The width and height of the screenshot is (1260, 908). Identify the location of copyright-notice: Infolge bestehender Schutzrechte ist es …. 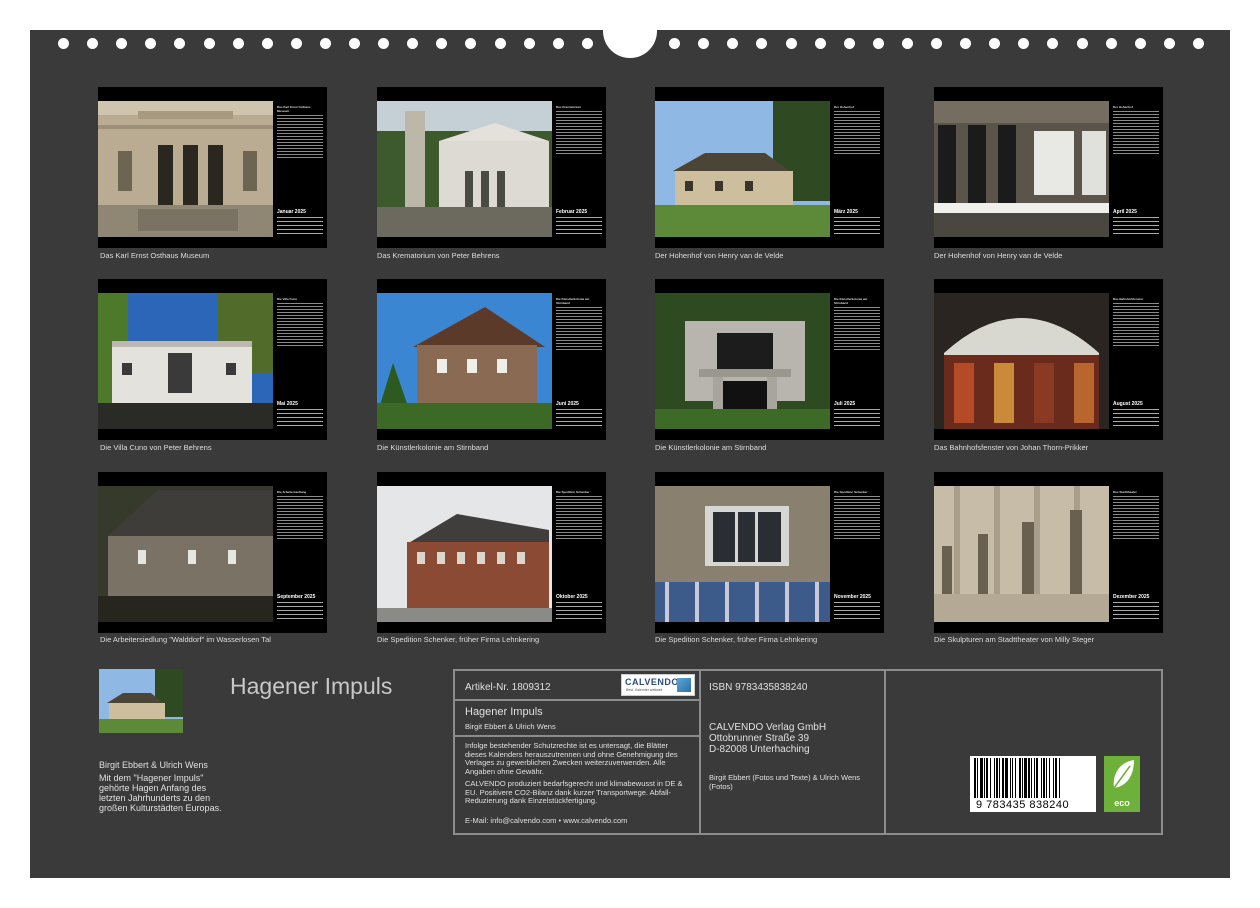
(571, 758).